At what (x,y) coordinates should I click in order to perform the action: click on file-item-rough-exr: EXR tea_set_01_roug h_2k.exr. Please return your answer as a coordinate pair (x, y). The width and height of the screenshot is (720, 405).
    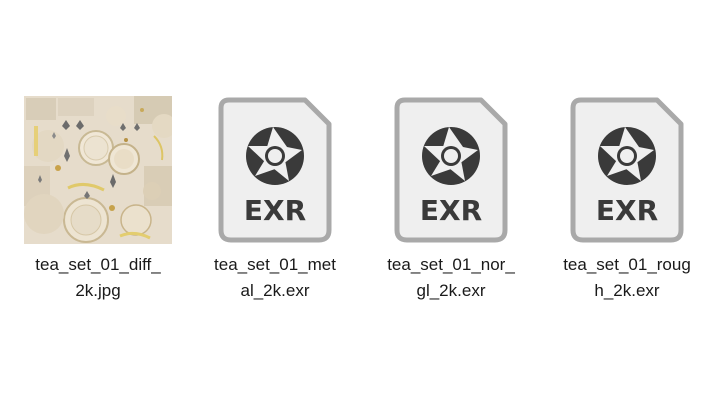
    Looking at the image, I should click on (627, 199).